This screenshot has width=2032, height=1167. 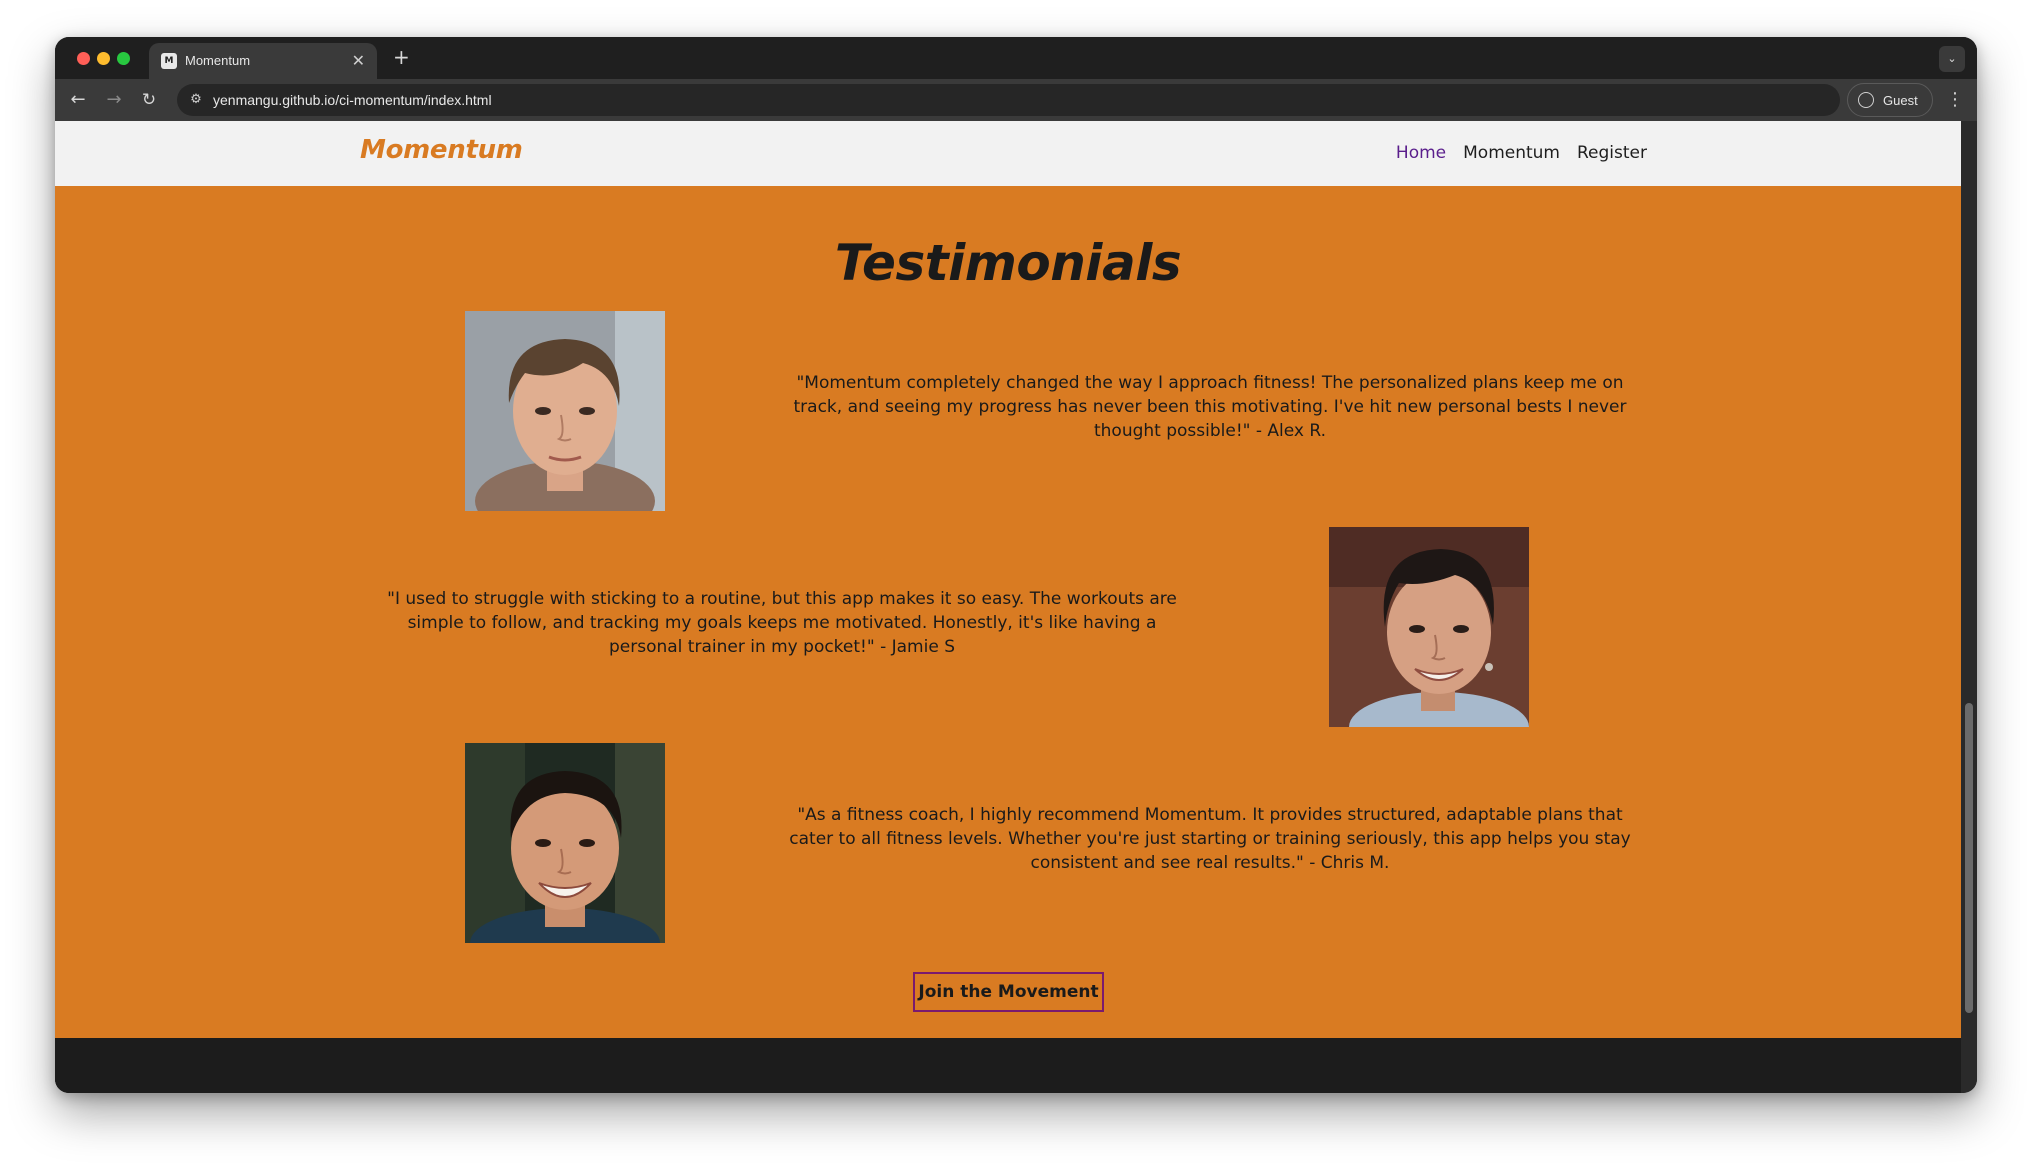 I want to click on arrow-left-icon: ←, so click(x=78, y=100).